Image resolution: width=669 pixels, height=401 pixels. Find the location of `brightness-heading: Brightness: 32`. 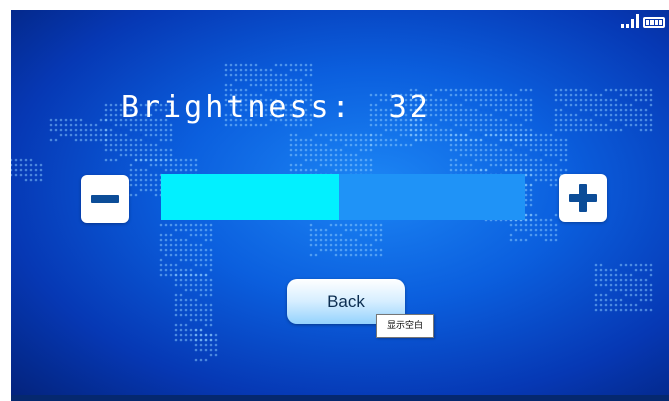

brightness-heading: Brightness: 32 is located at coordinates (301, 108).